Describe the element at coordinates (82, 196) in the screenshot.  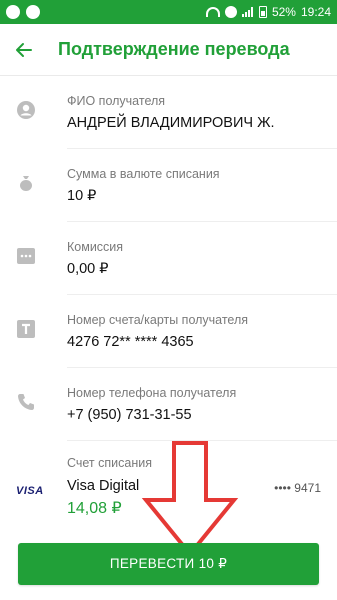
I see `detail-value: 10 ₽` at that location.